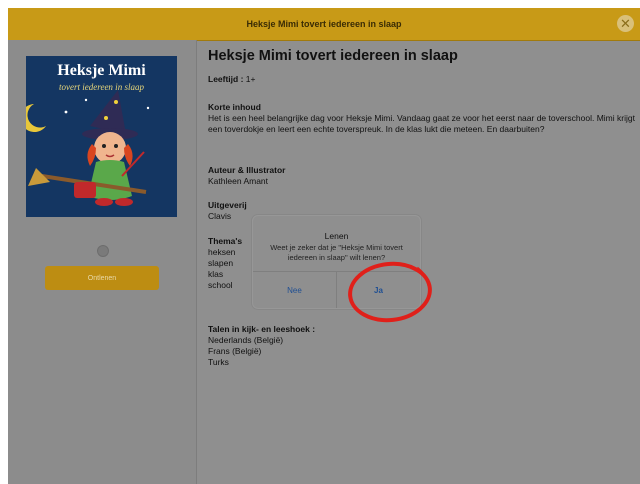 This screenshot has height=484, width=640. I want to click on themes-label: Thema's, so click(225, 241).